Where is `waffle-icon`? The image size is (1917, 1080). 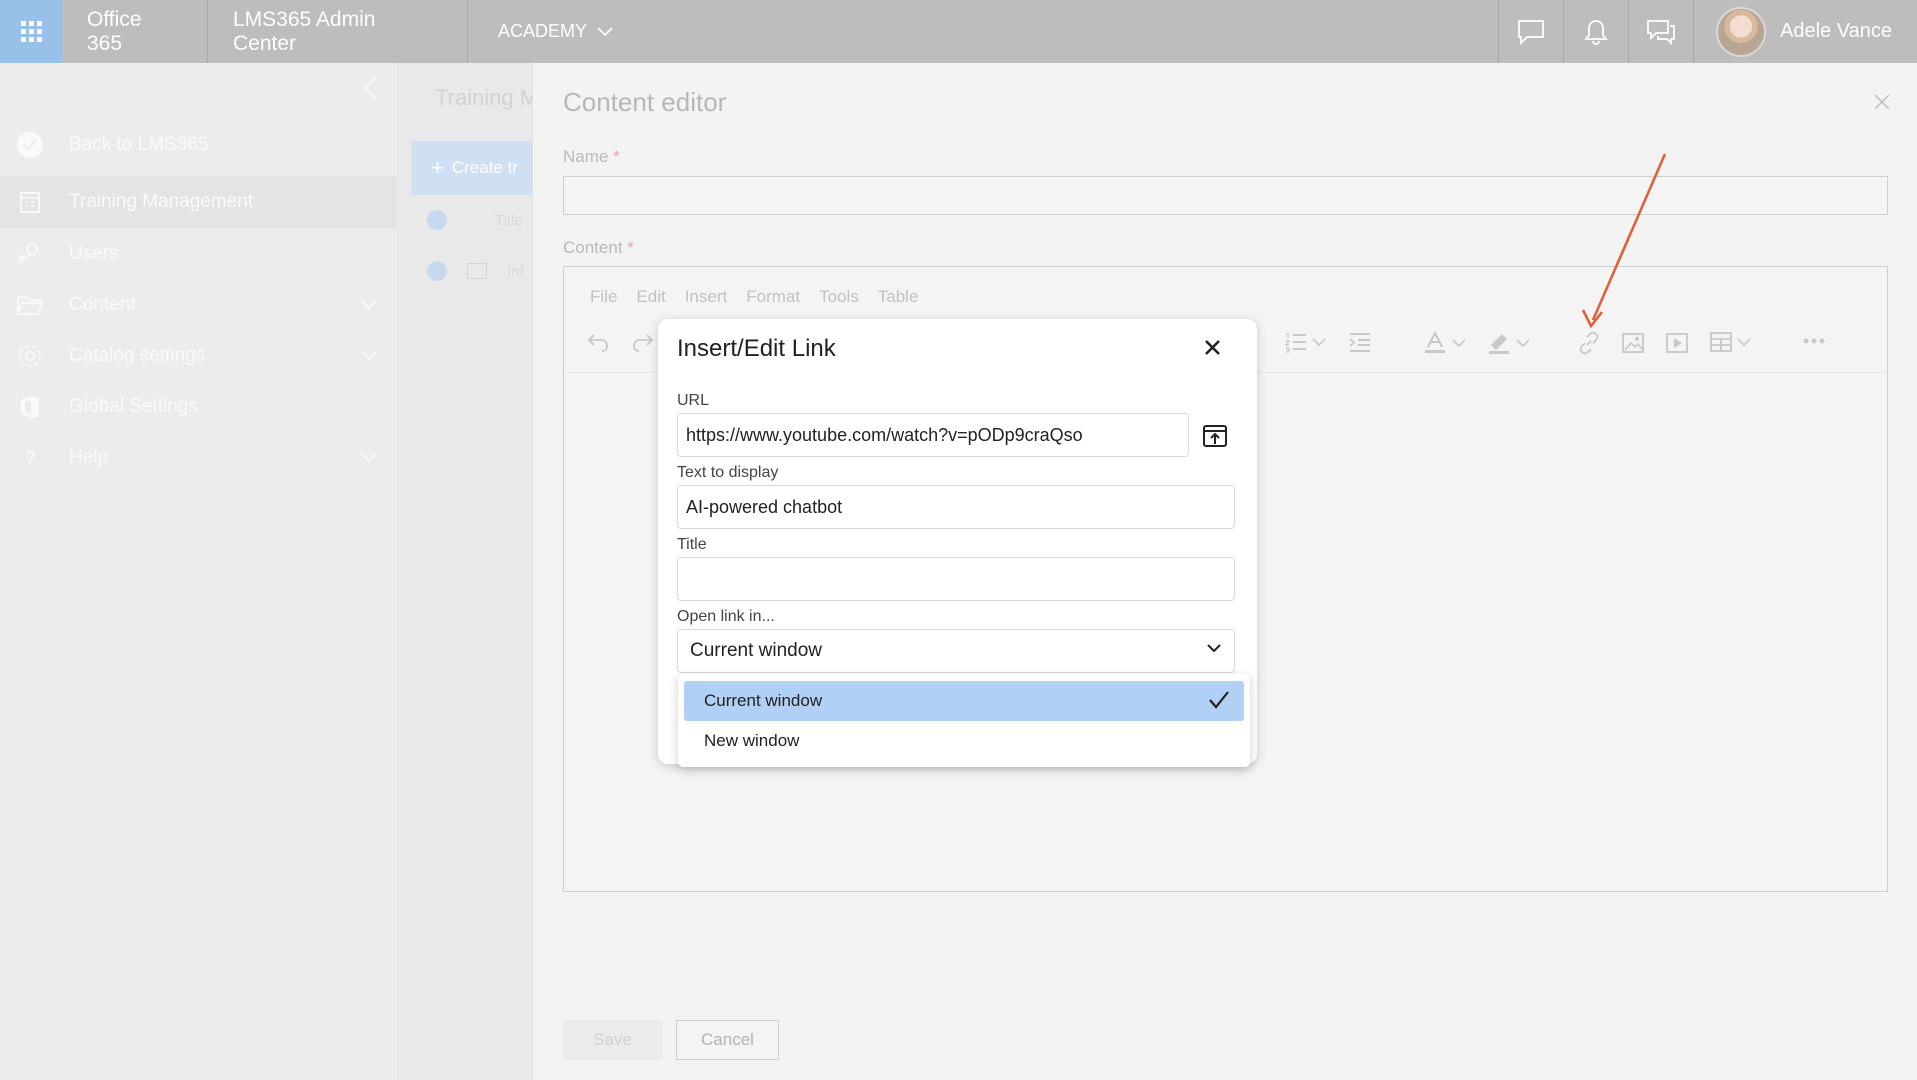 waffle-icon is located at coordinates (31, 31).